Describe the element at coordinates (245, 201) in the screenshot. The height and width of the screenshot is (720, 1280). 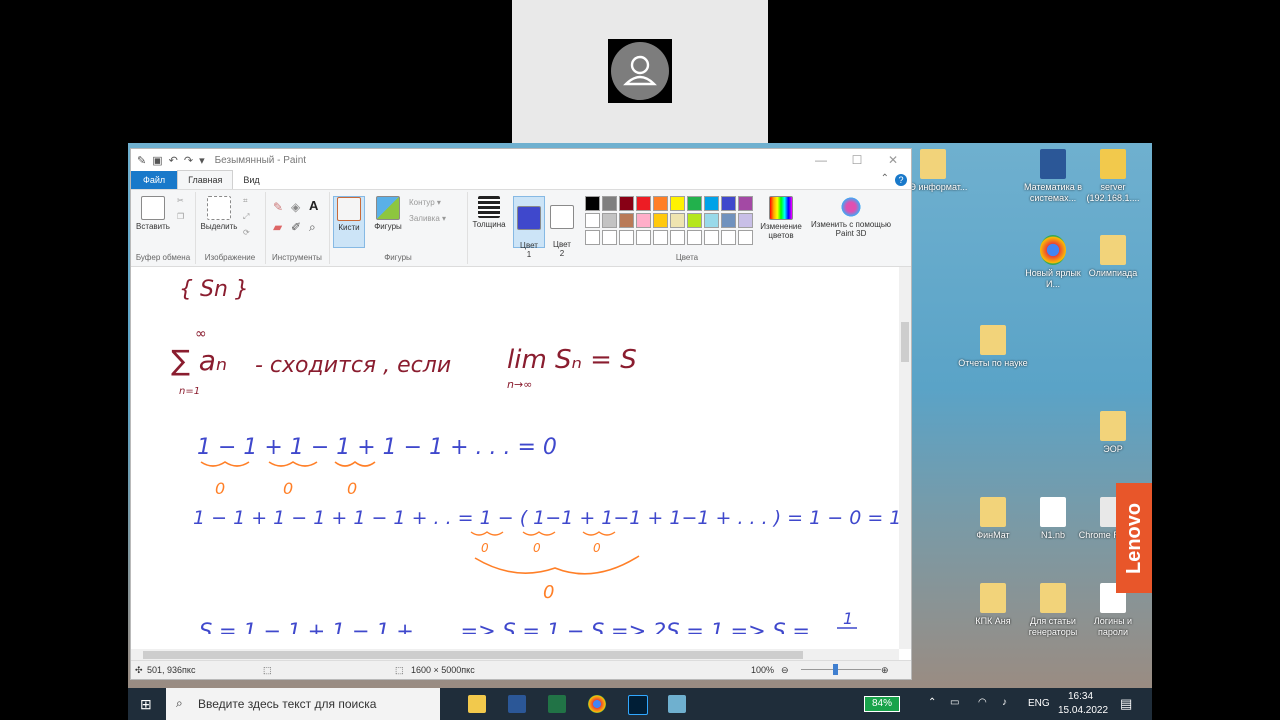
I see `crop-icon: ⌗` at that location.